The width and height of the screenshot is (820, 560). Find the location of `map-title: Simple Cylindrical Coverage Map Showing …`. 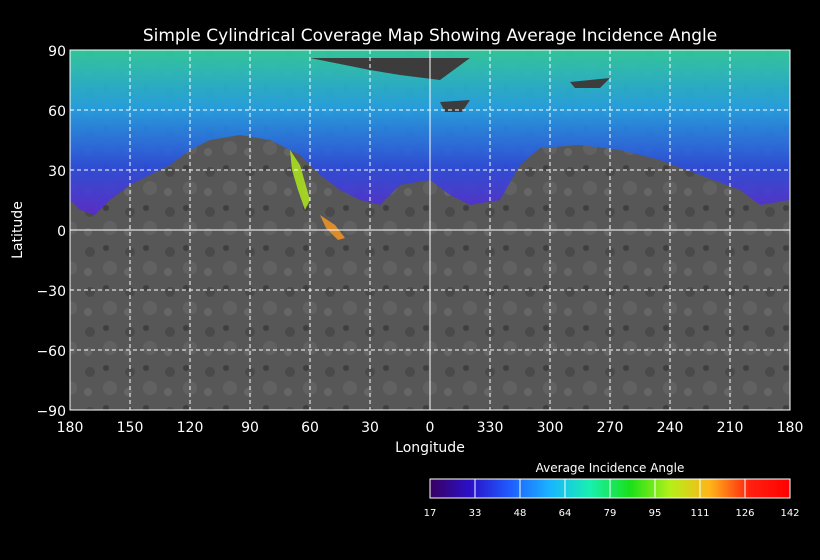

map-title: Simple Cylindrical Coverage Map Showing … is located at coordinates (430, 36).